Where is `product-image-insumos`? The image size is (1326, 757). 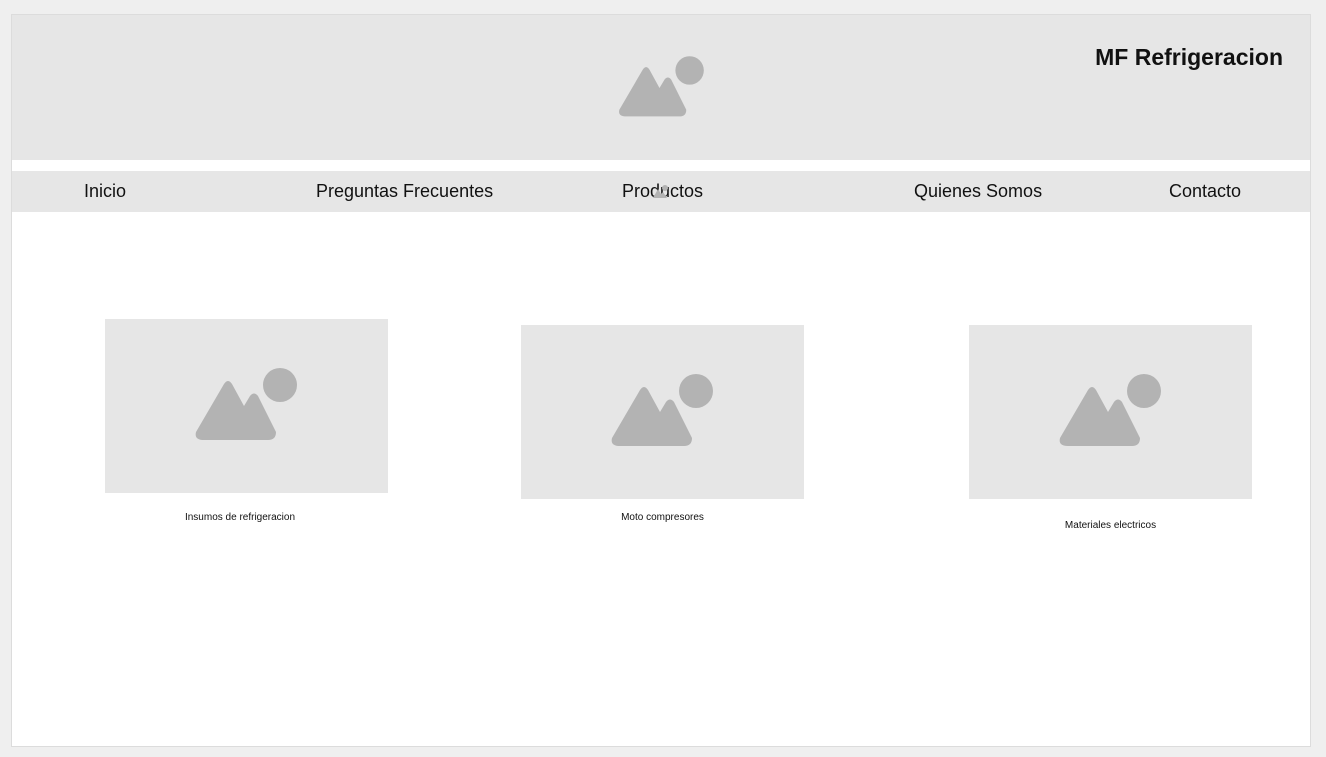 product-image-insumos is located at coordinates (246, 406).